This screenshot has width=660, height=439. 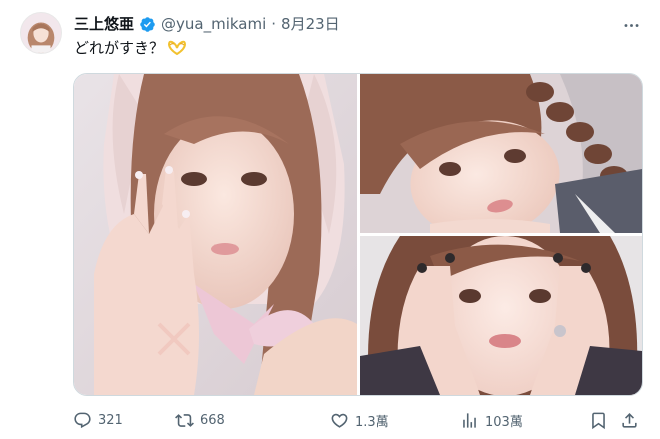 I want to click on repost-icon, so click(x=184, y=420).